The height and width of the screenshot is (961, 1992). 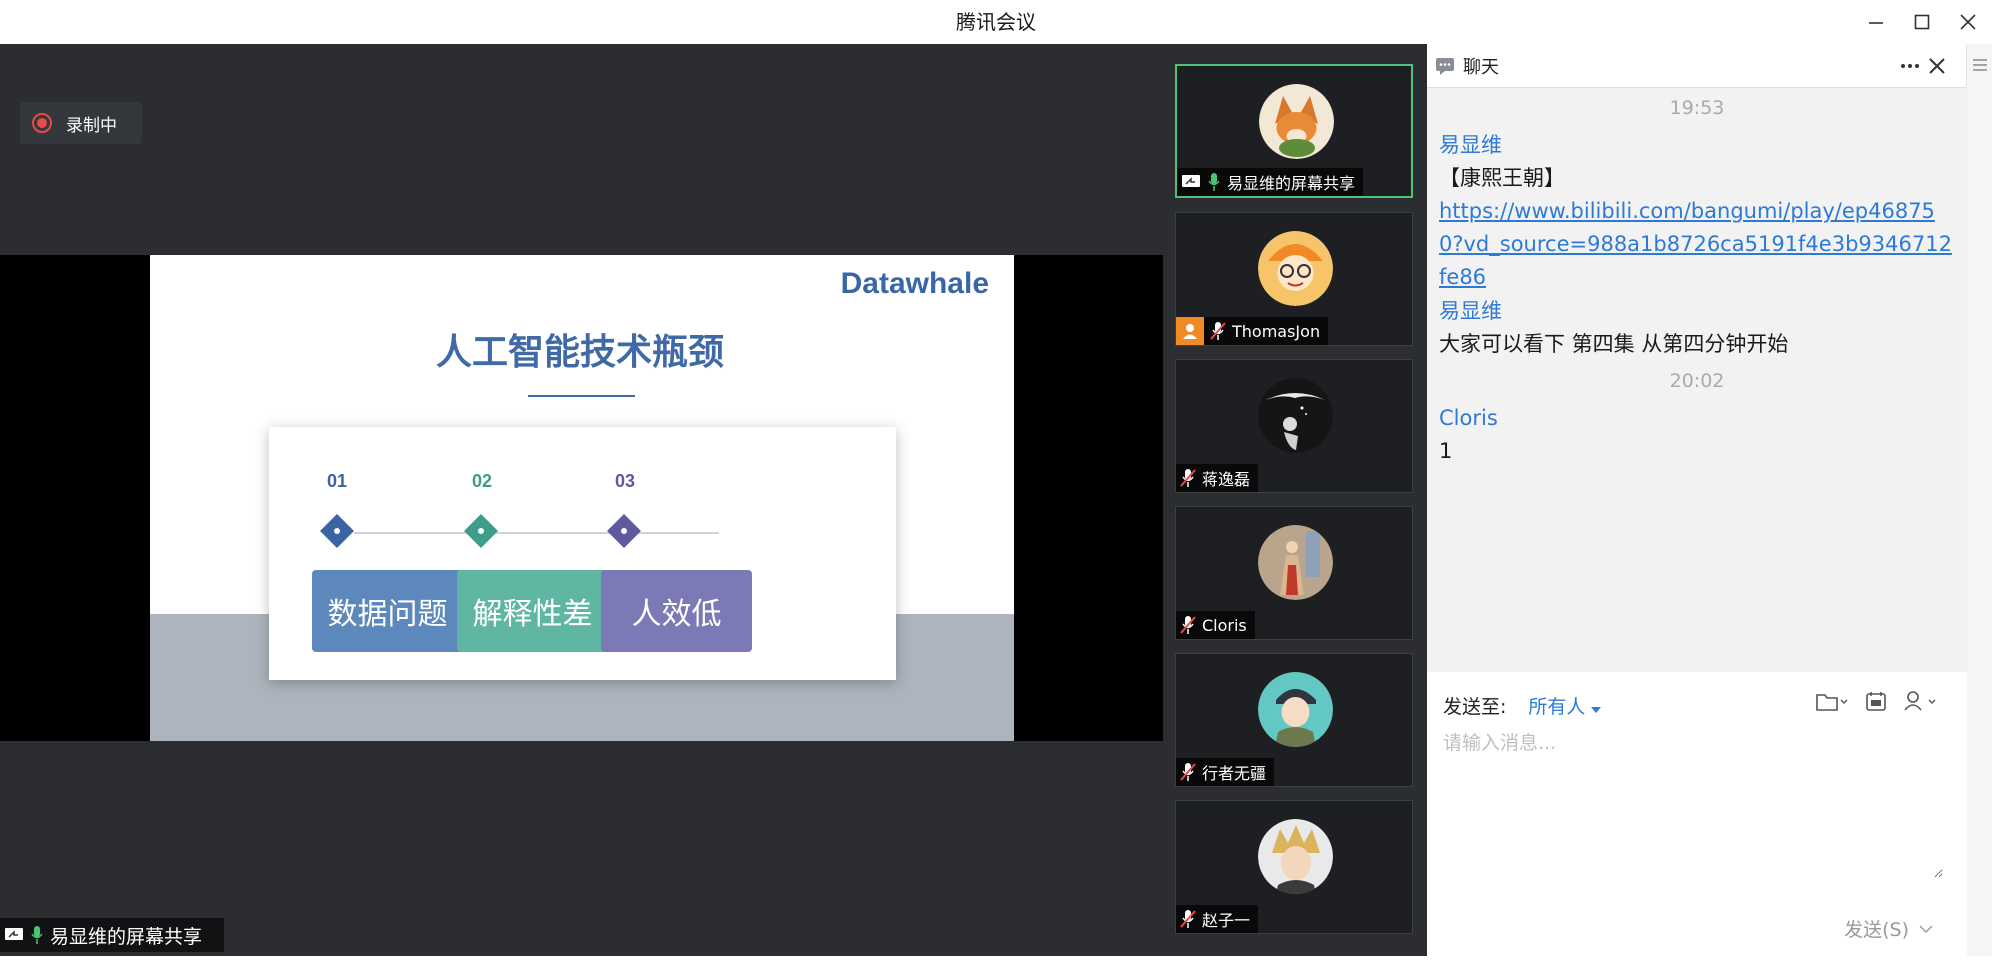 I want to click on minimize-icon, so click(x=1876, y=23).